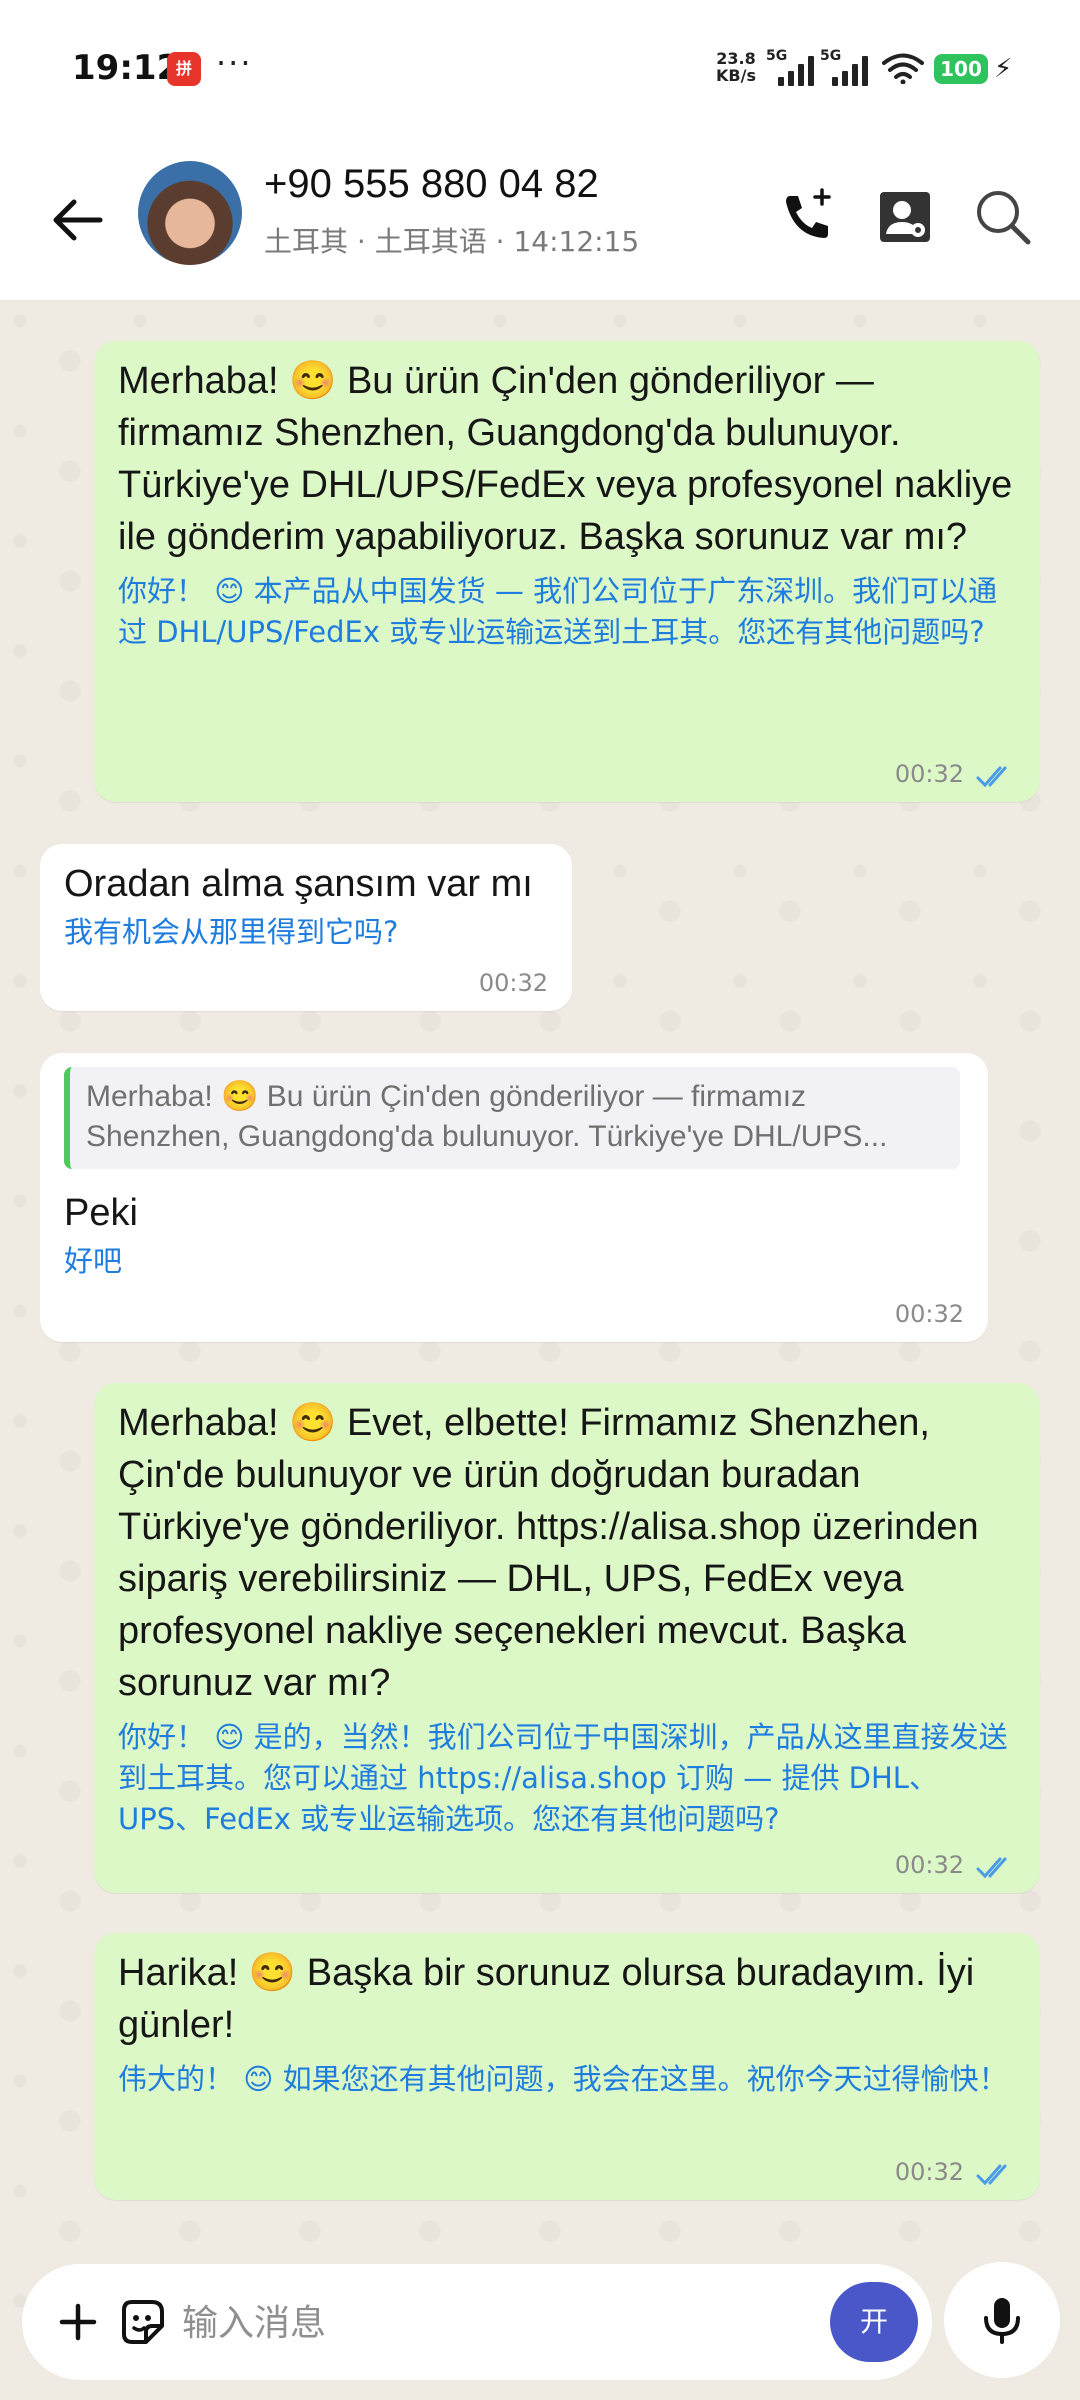 Image resolution: width=1080 pixels, height=2400 pixels. Describe the element at coordinates (306, 241) in the screenshot. I see `contact-country: 土耳其` at that location.